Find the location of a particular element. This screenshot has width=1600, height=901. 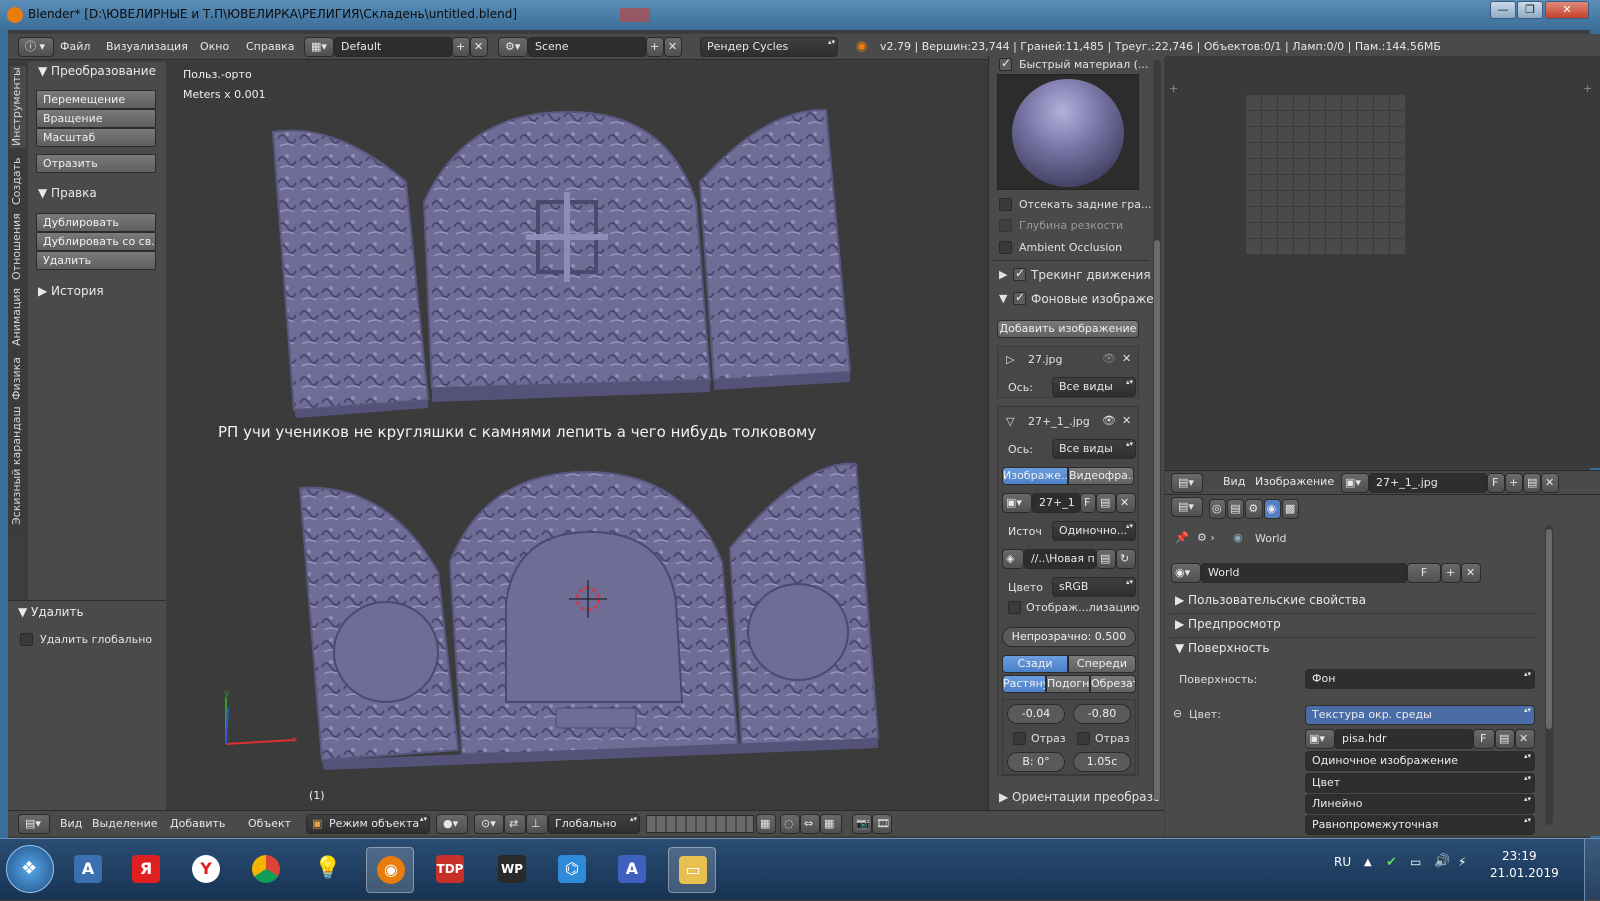

unlink-world-button: ✕ is located at coordinates (1471, 573).